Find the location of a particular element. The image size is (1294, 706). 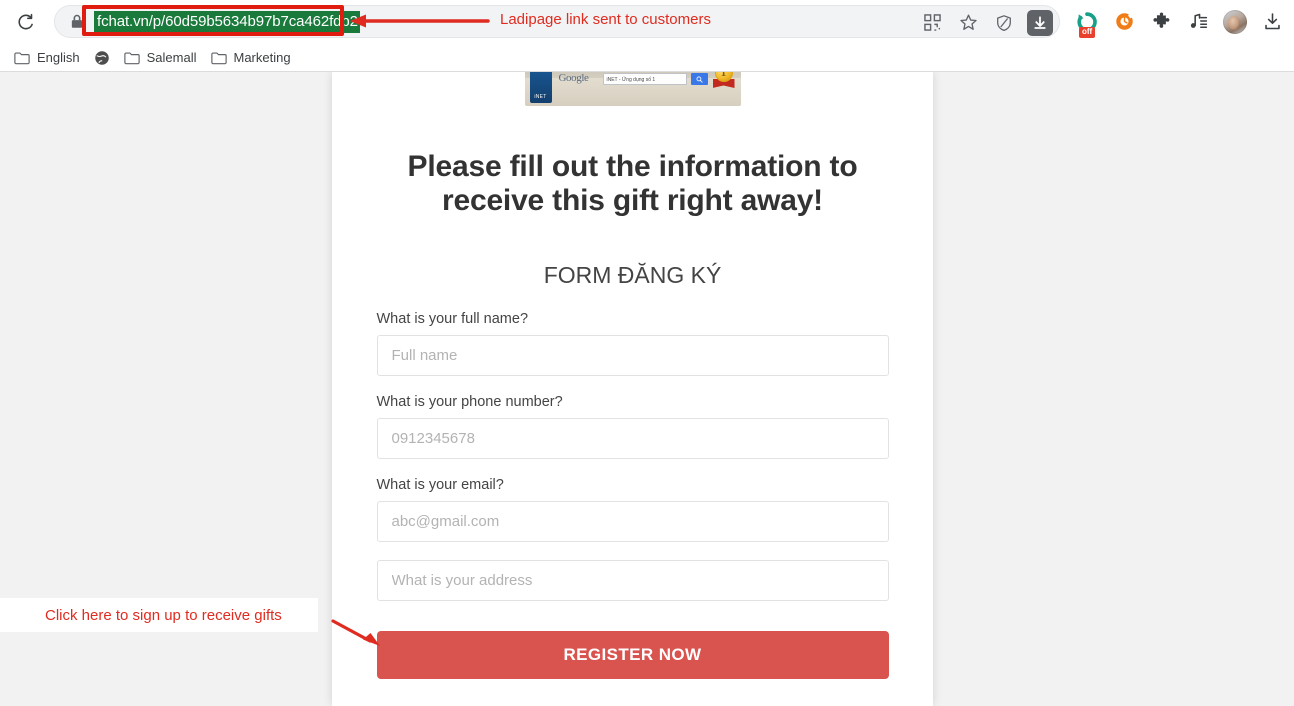

reload-icon is located at coordinates (25, 21).